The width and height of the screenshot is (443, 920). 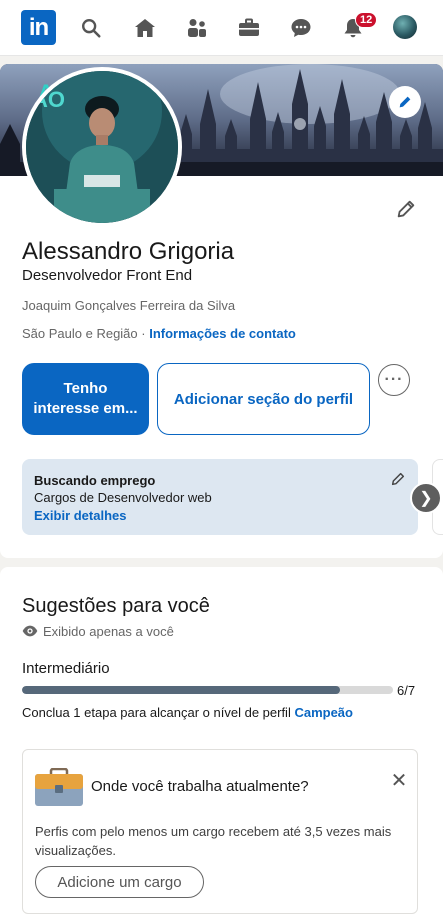 I want to click on suggestions-title: Sugestões para você, so click(x=116, y=606).